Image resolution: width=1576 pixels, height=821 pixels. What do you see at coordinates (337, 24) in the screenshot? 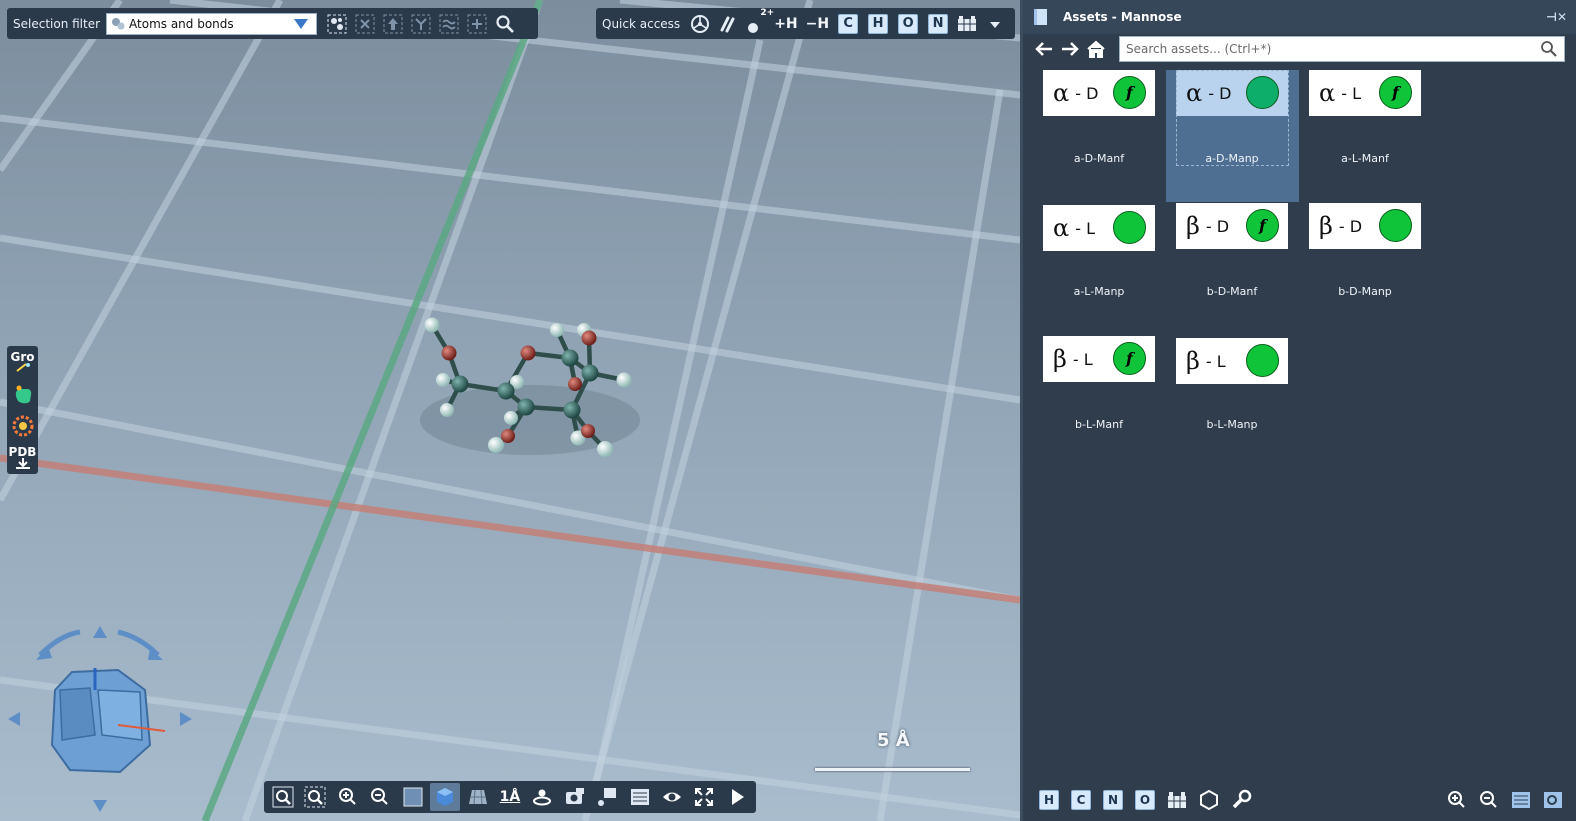
I see `select-atoms-icon` at bounding box center [337, 24].